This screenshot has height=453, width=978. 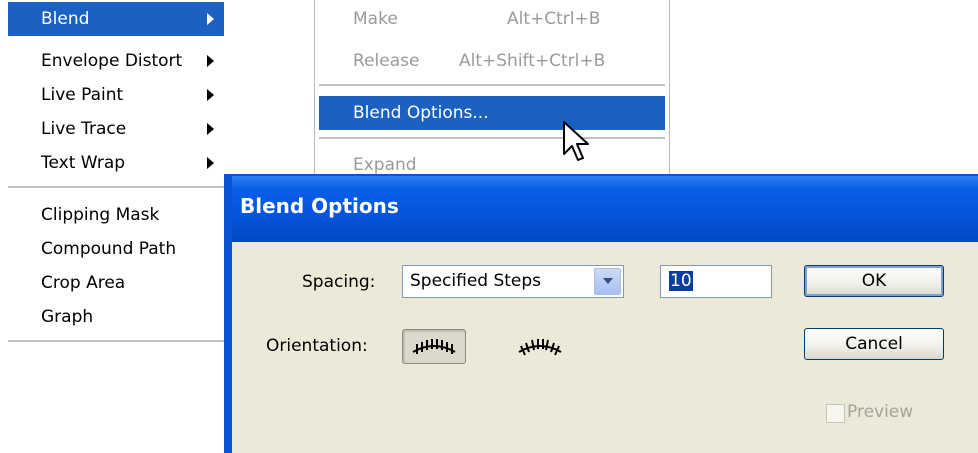 What do you see at coordinates (835, 413) in the screenshot?
I see `preview-checkbox` at bounding box center [835, 413].